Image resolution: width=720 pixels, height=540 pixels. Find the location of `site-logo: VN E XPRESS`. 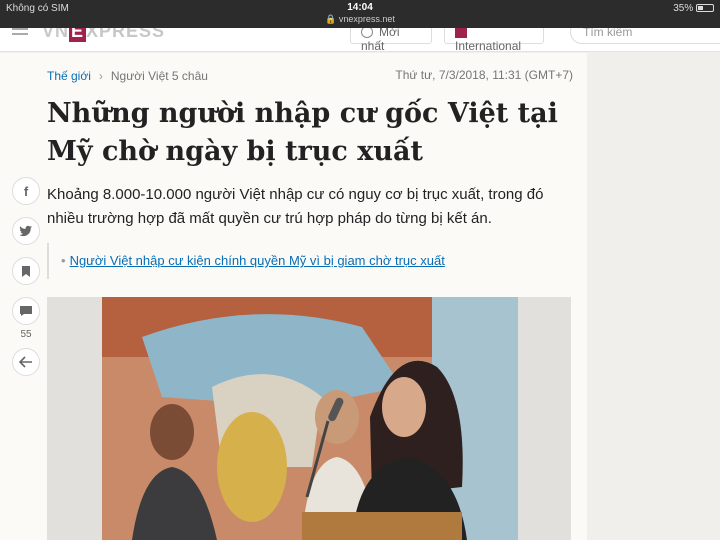

site-logo: VN E XPRESS is located at coordinates (103, 35).